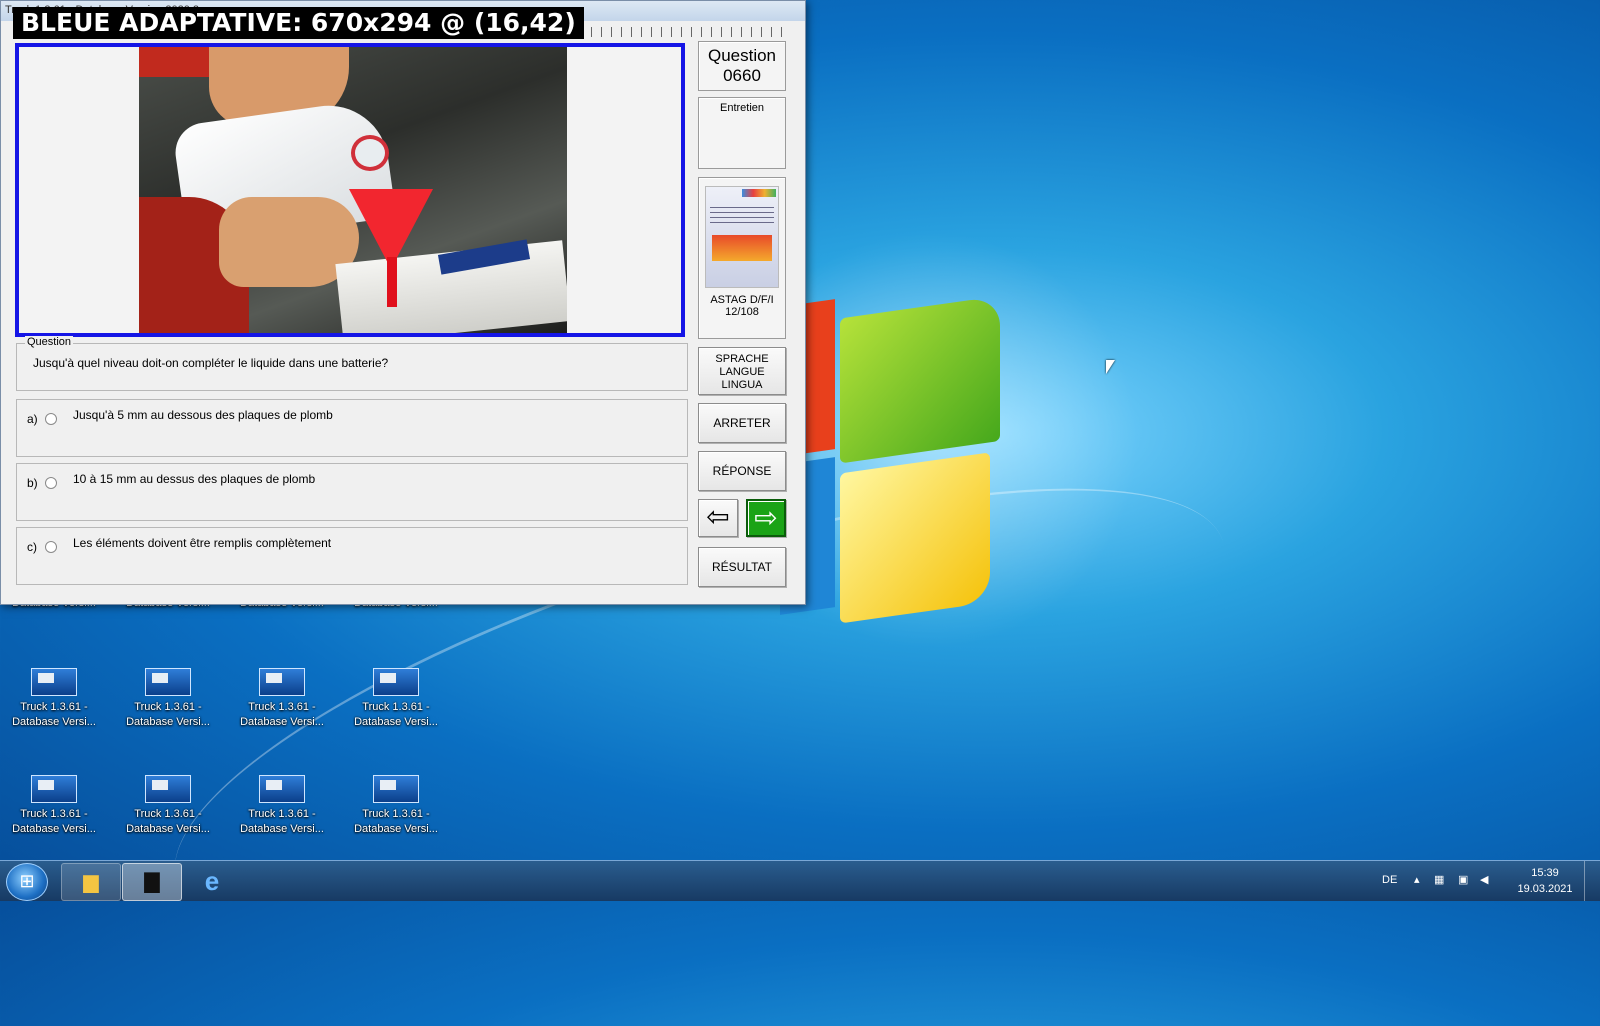 The height and width of the screenshot is (1026, 1600). What do you see at coordinates (742, 567) in the screenshot?
I see `result-button: RÉSULTAT` at bounding box center [742, 567].